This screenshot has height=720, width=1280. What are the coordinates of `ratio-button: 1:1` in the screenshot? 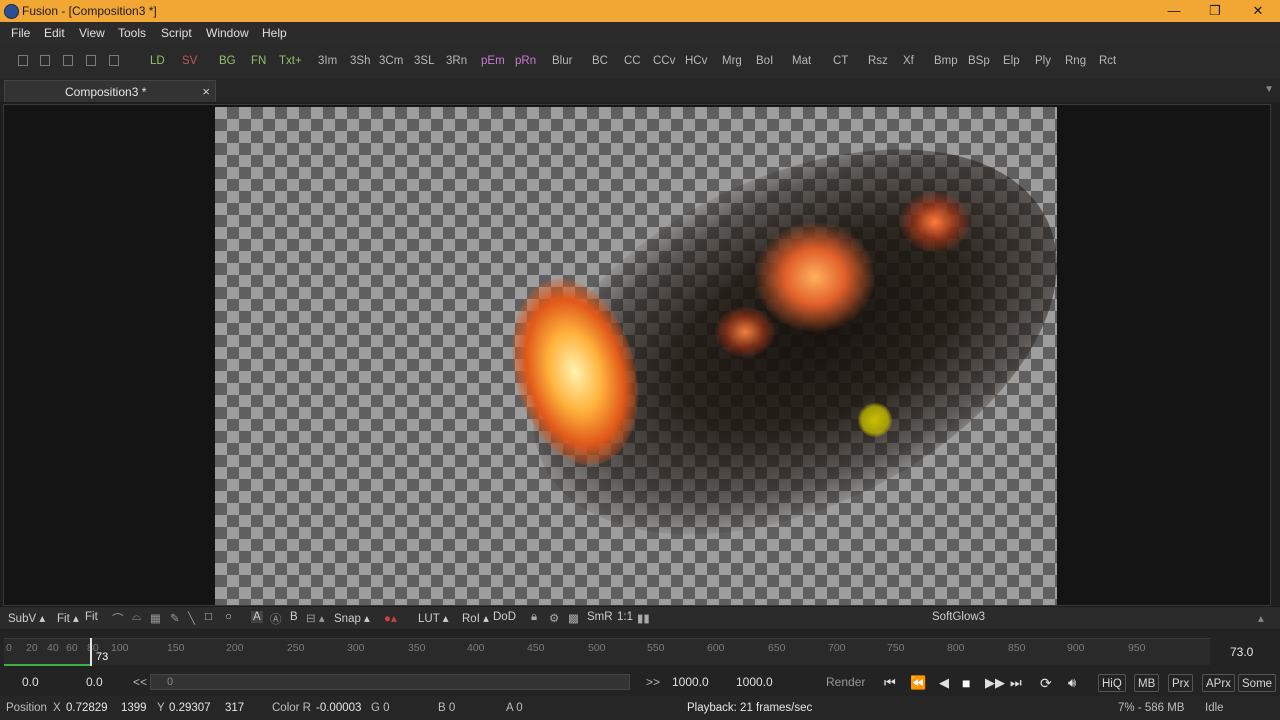 It's located at (625, 617).